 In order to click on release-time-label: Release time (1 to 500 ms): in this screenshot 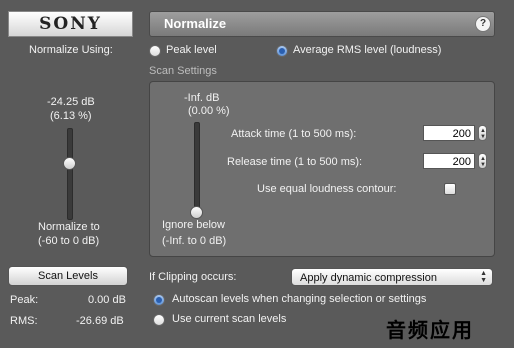, I will do `click(295, 162)`.